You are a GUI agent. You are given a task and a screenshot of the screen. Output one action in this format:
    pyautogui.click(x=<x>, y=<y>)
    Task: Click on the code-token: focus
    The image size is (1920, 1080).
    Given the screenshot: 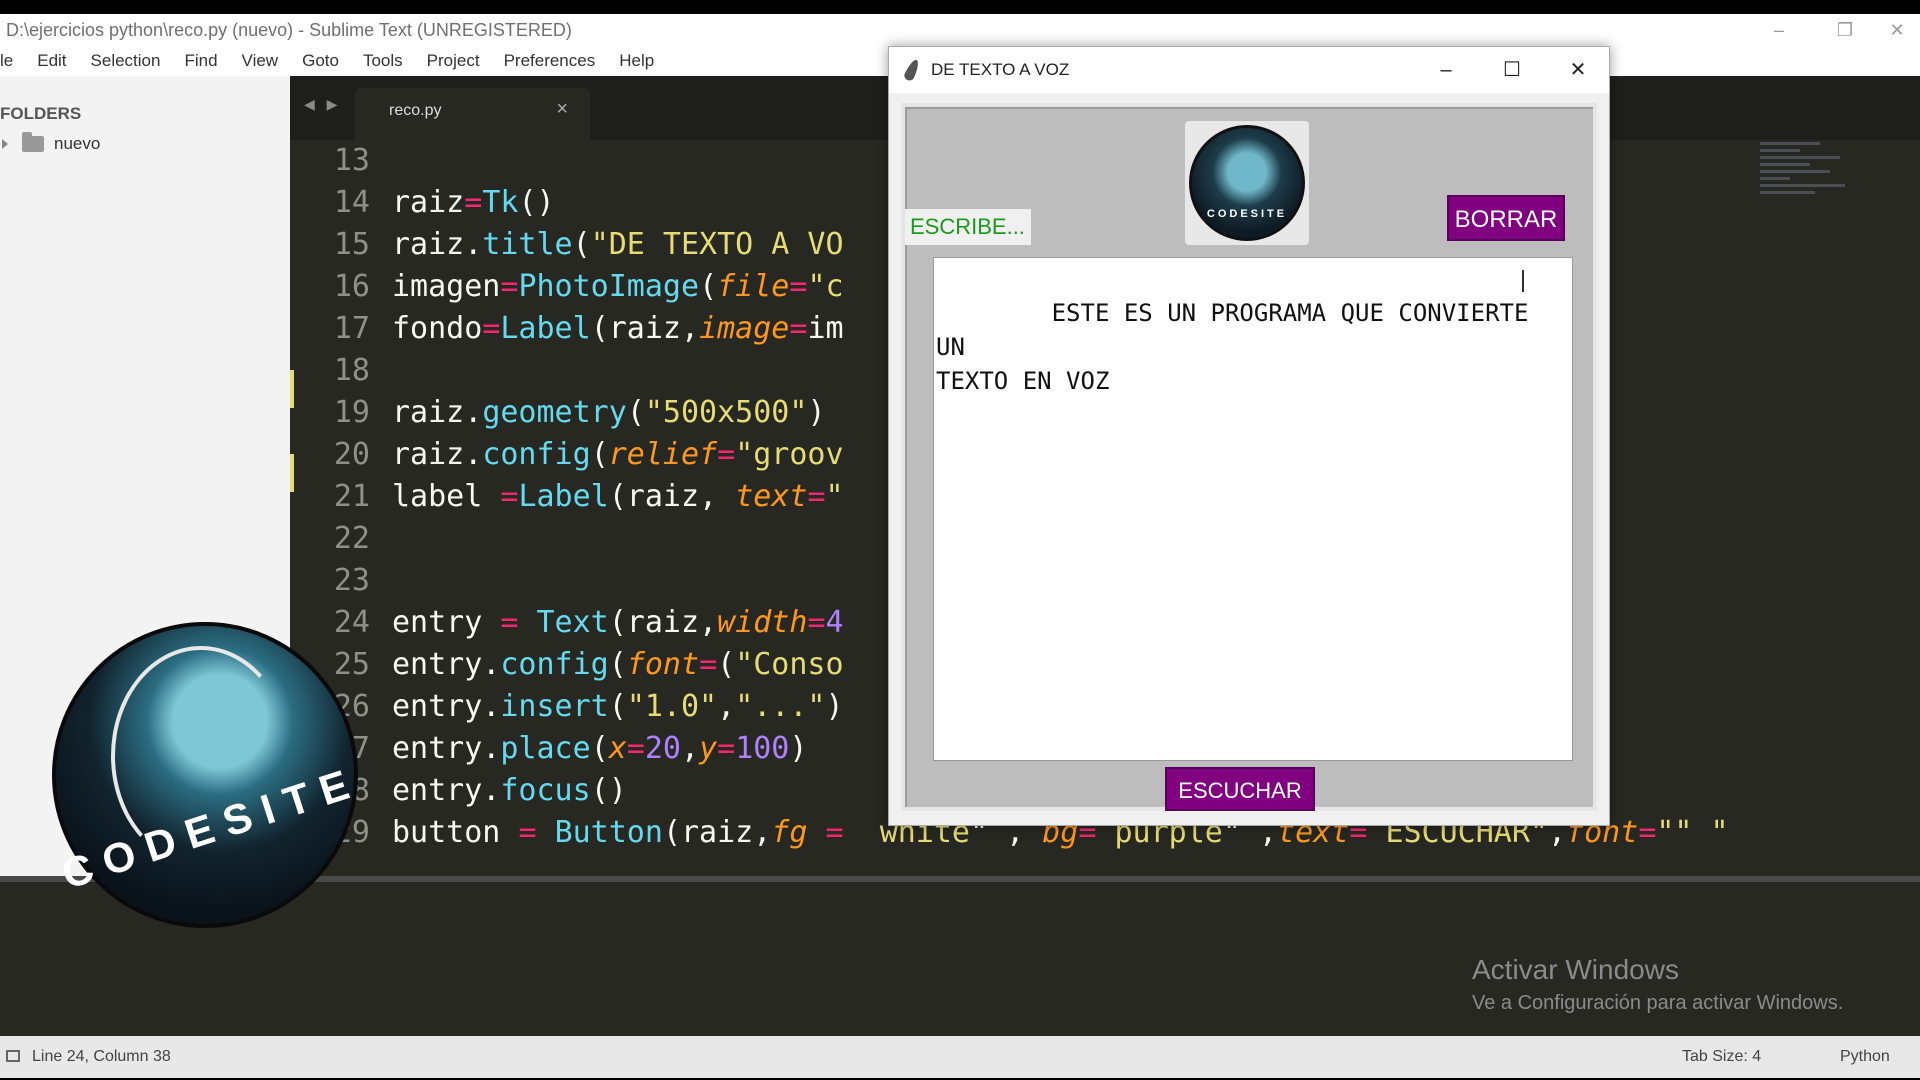 What is the action you would take?
    pyautogui.click(x=545, y=790)
    